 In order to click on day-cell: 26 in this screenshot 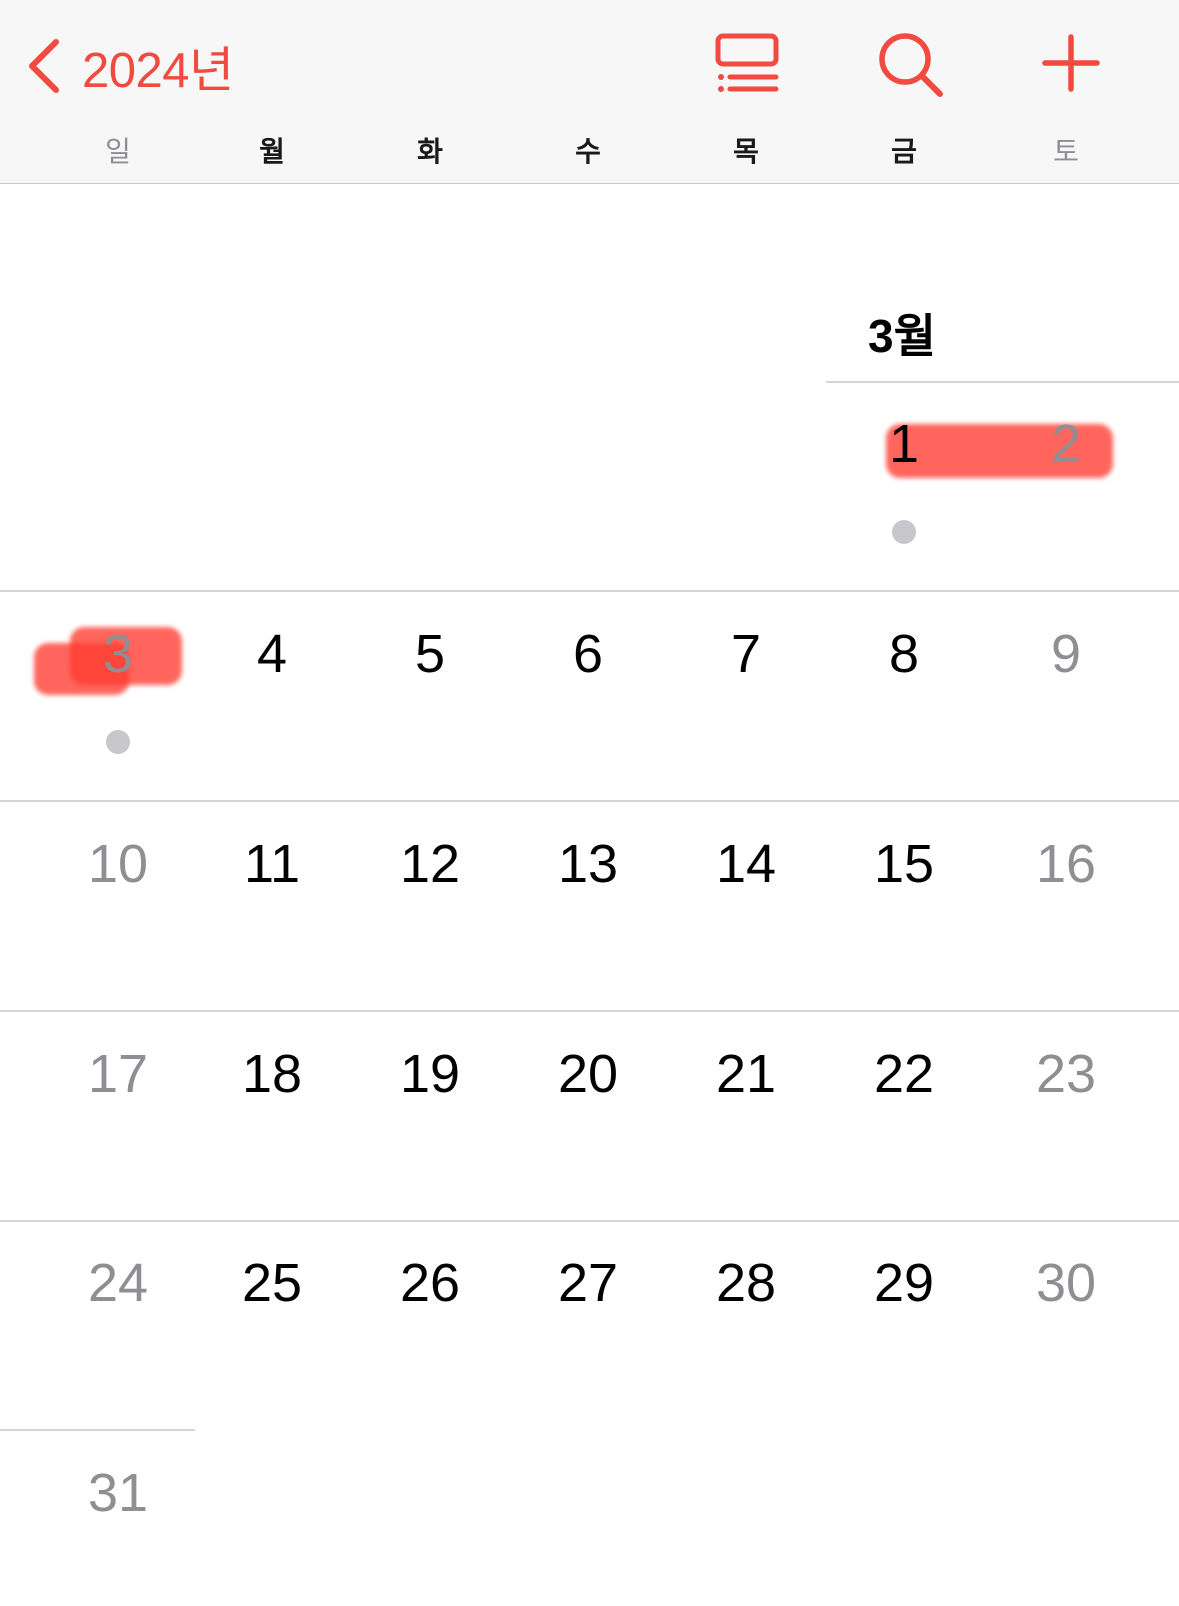, I will do `click(430, 1283)`.